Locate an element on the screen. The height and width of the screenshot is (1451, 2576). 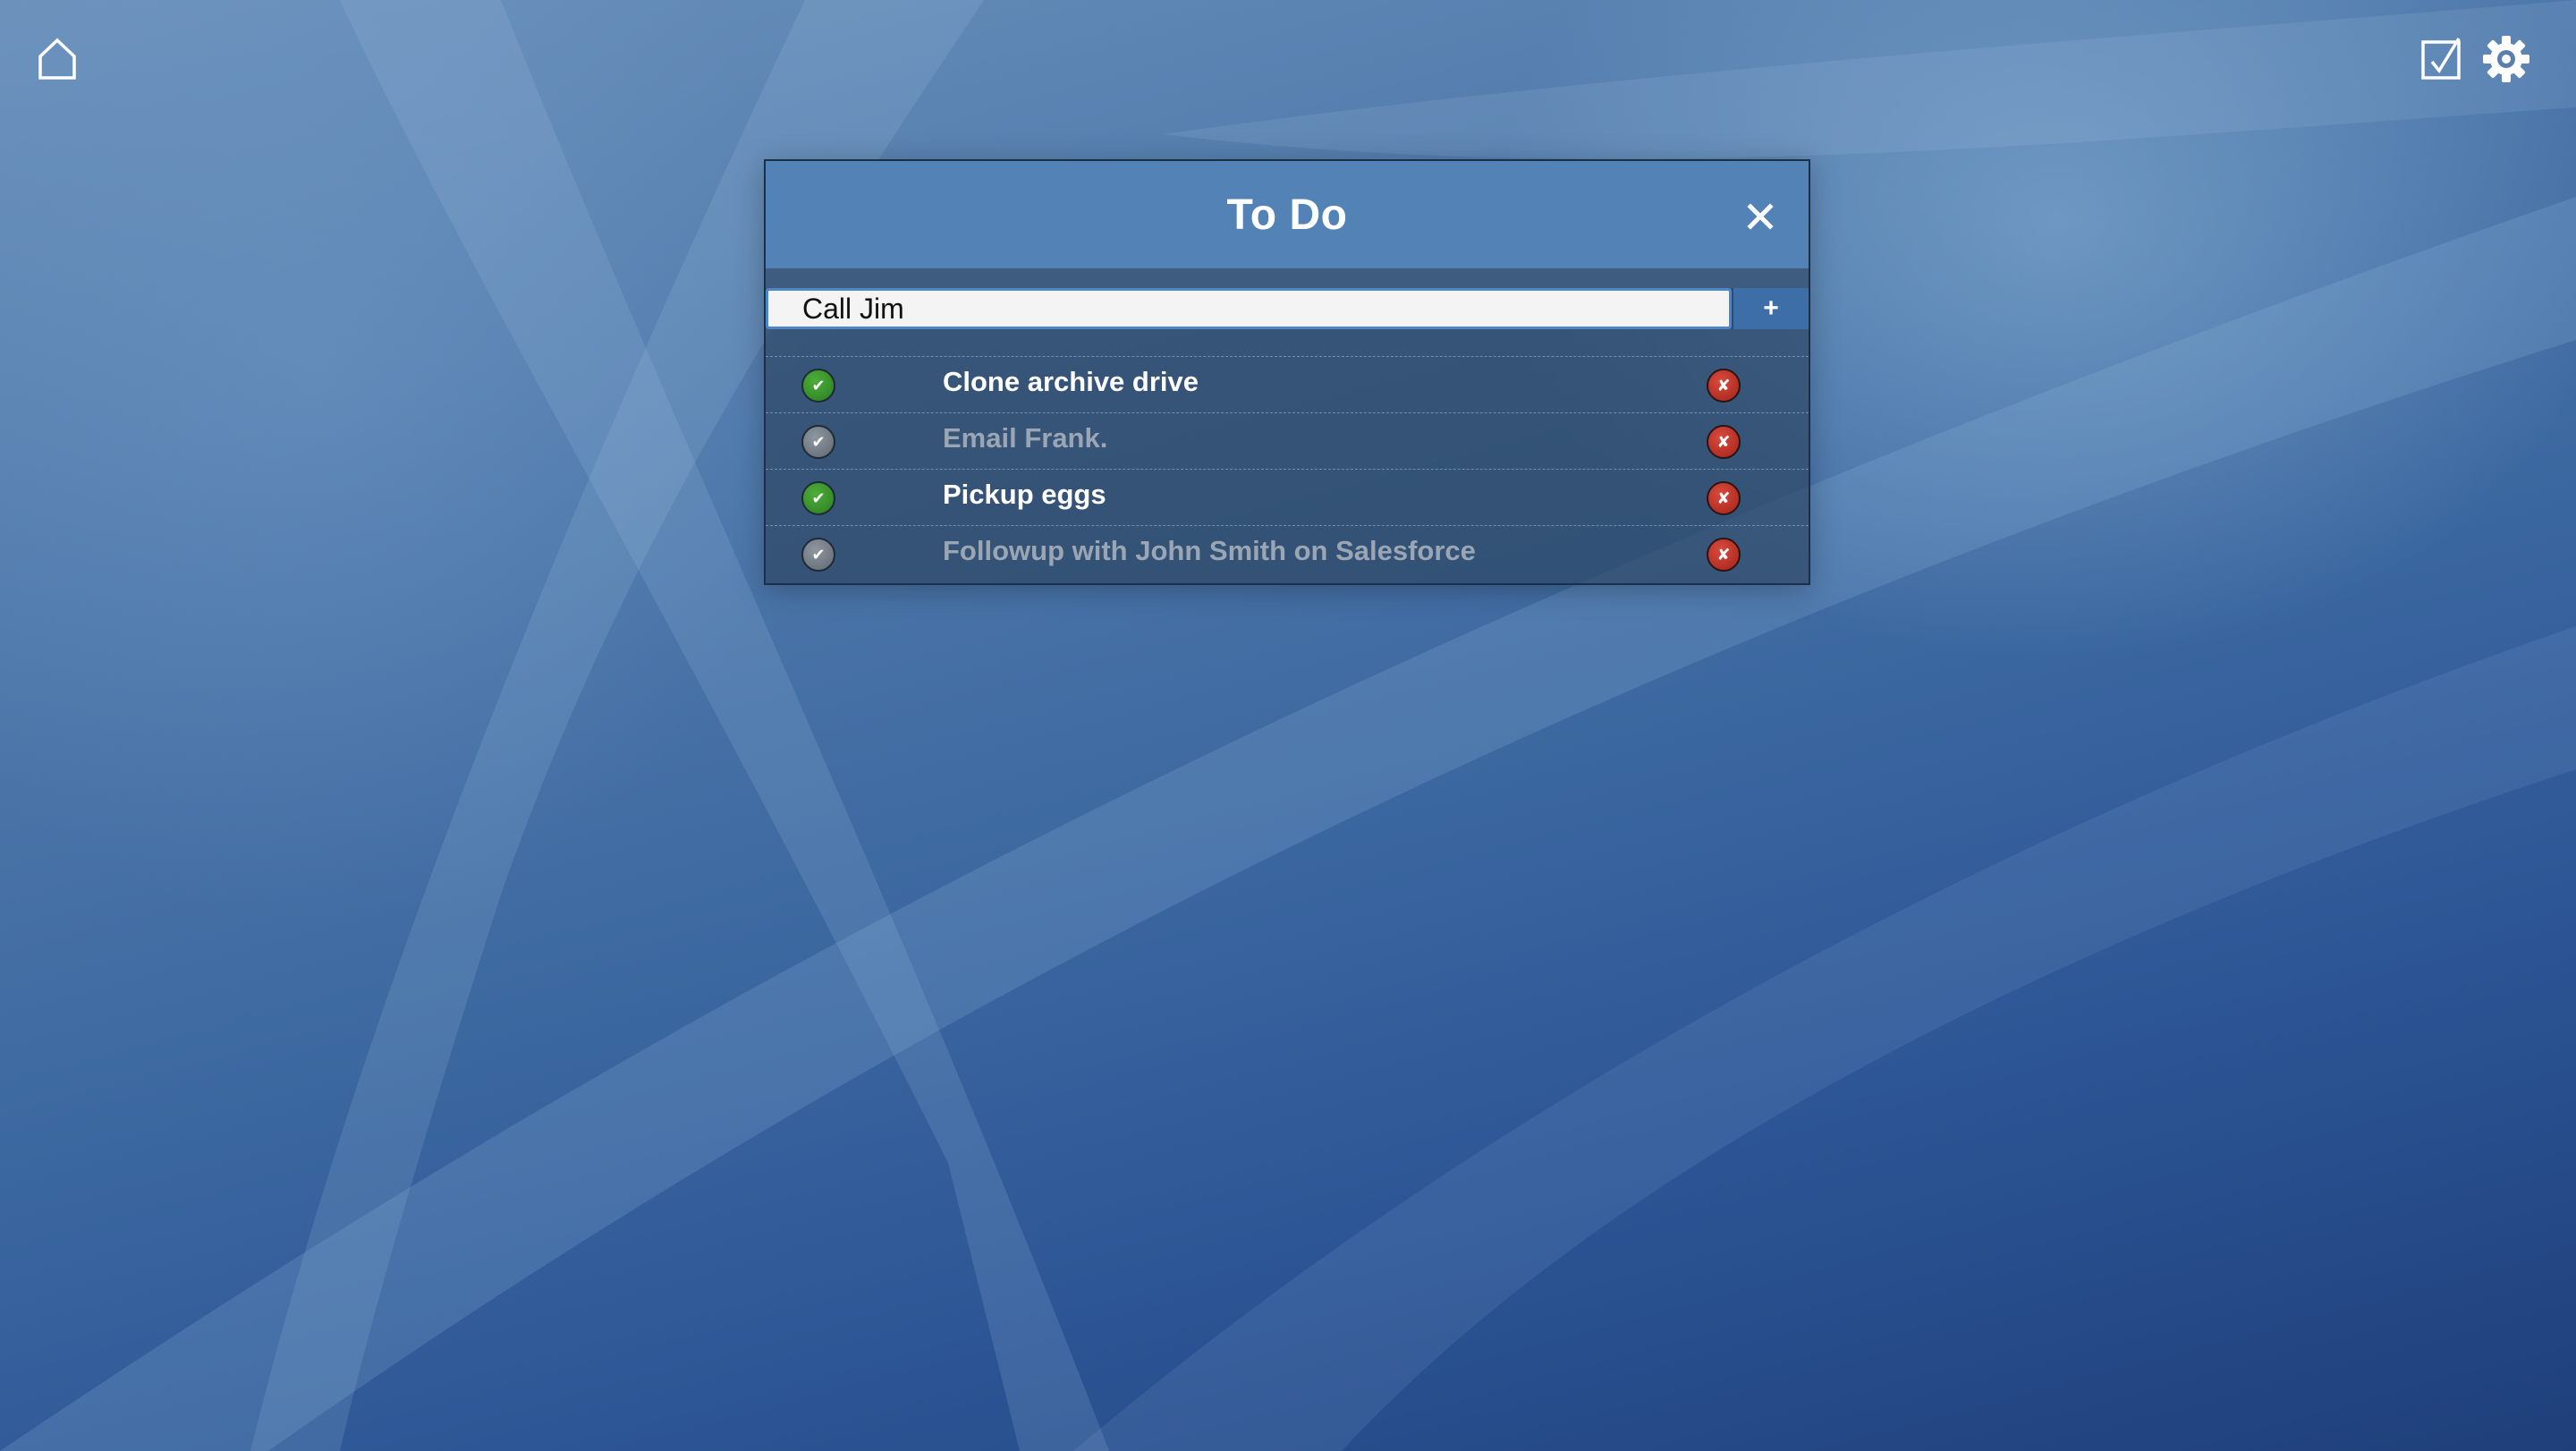
add-task-button: + is located at coordinates (1770, 308).